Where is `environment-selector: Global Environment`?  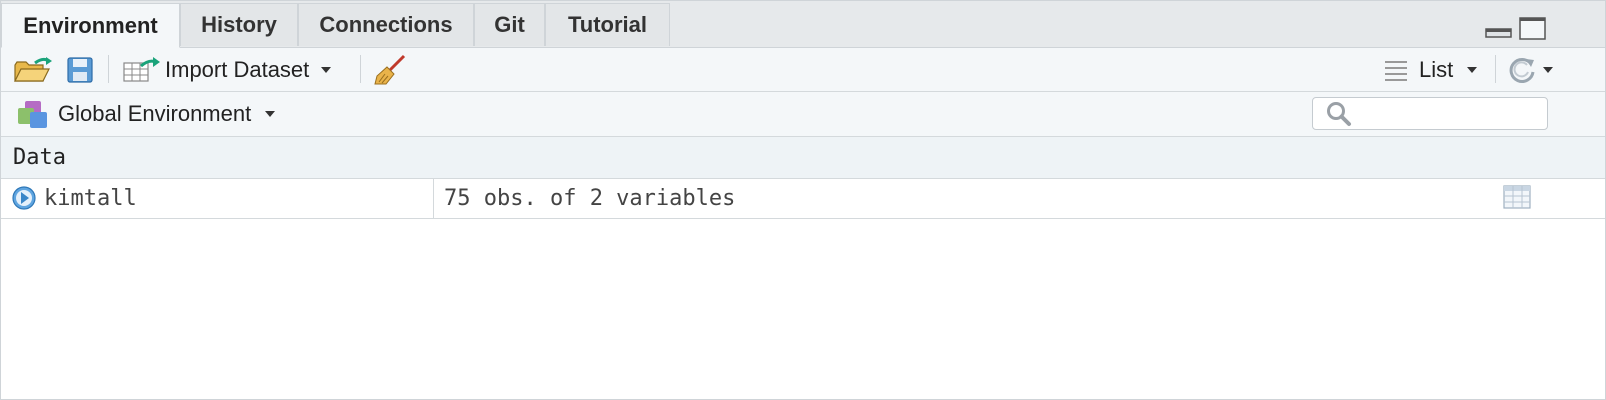 environment-selector: Global Environment is located at coordinates (146, 114).